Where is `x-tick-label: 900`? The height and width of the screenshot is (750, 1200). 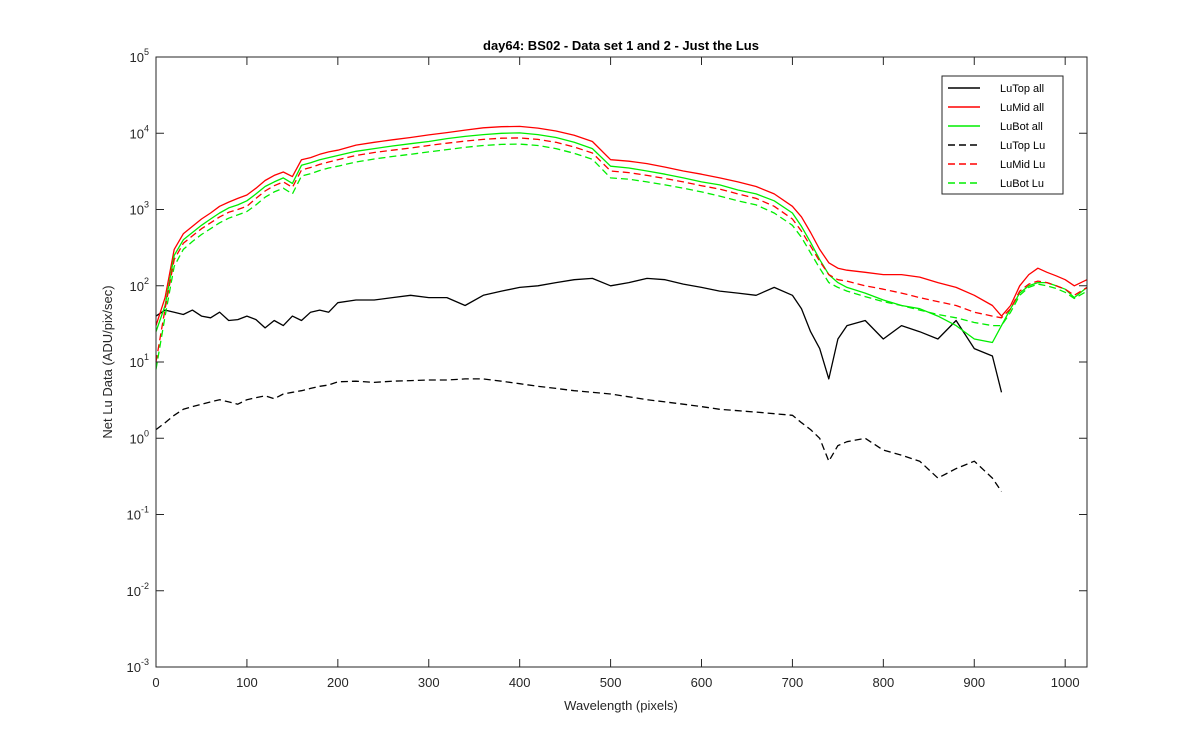 x-tick-label: 900 is located at coordinates (974, 682).